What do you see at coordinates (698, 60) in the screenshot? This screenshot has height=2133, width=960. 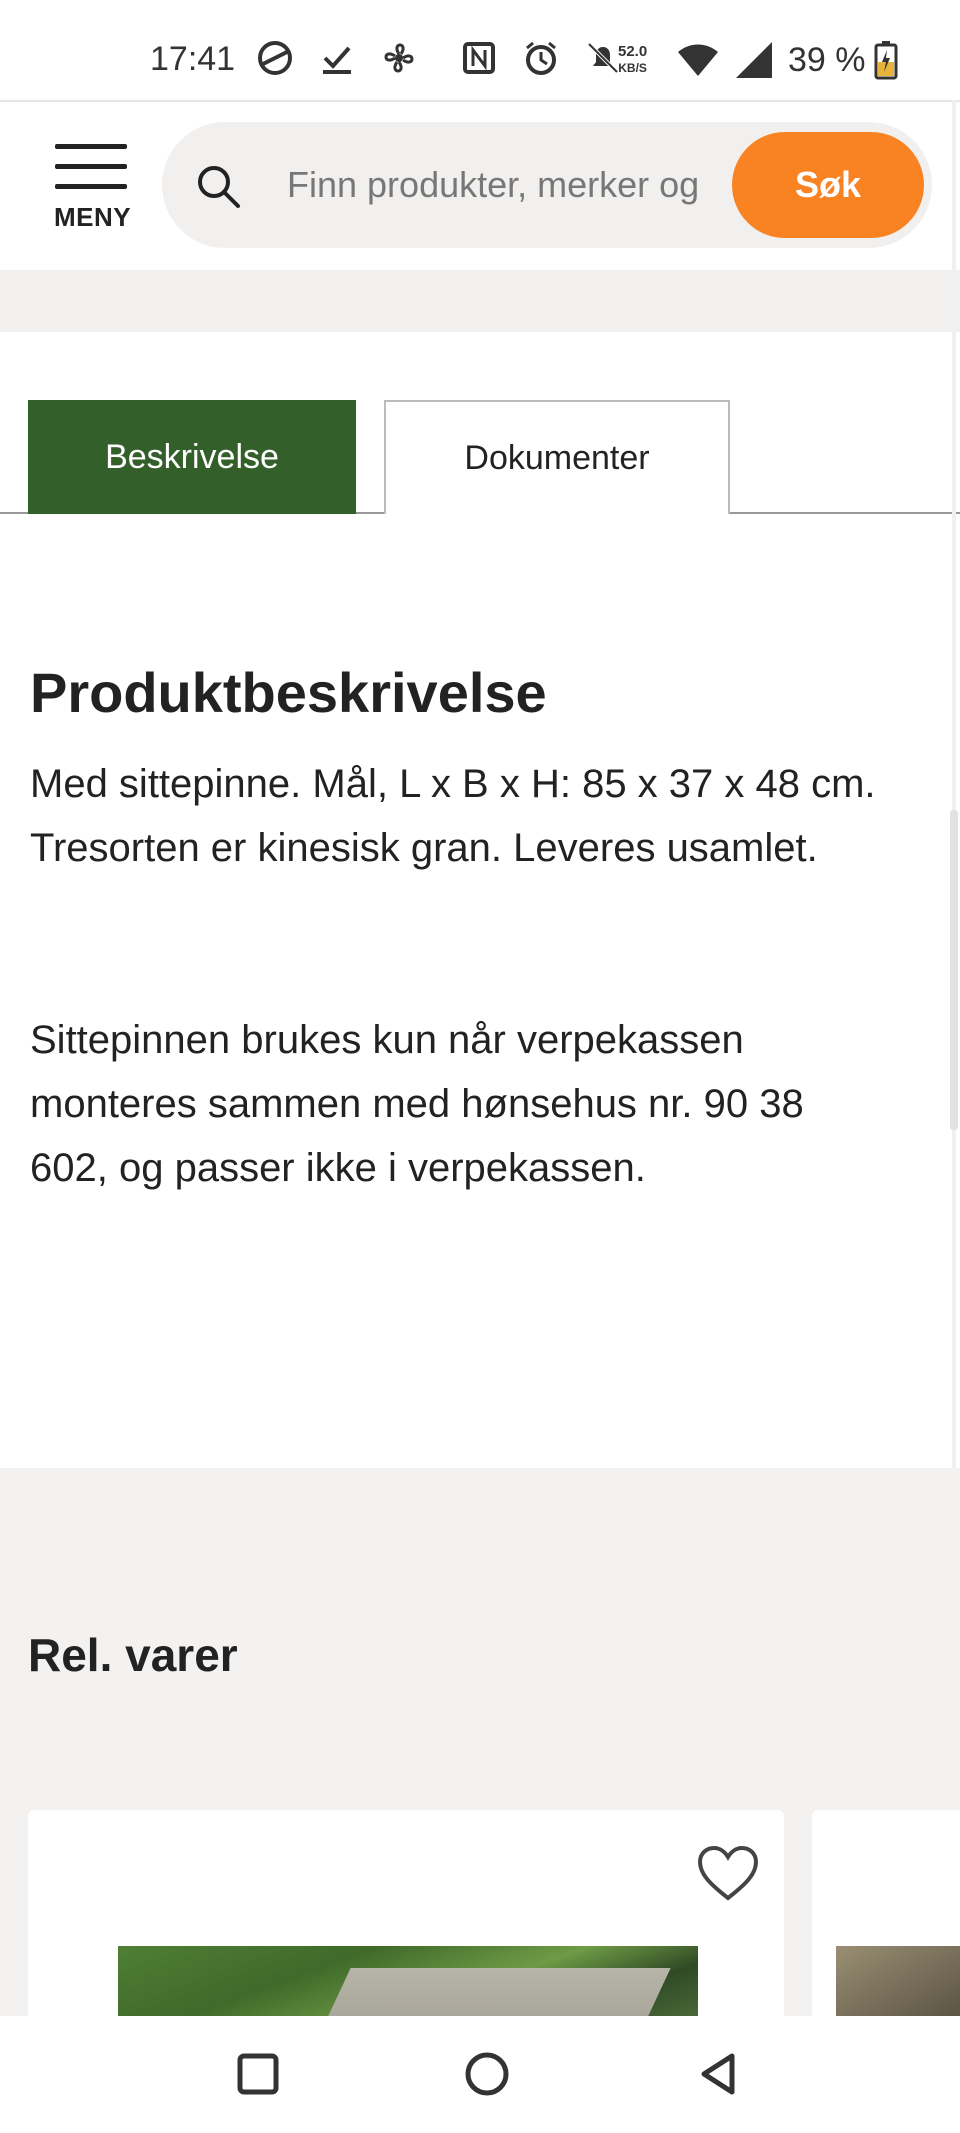 I see `wifi-icon` at bounding box center [698, 60].